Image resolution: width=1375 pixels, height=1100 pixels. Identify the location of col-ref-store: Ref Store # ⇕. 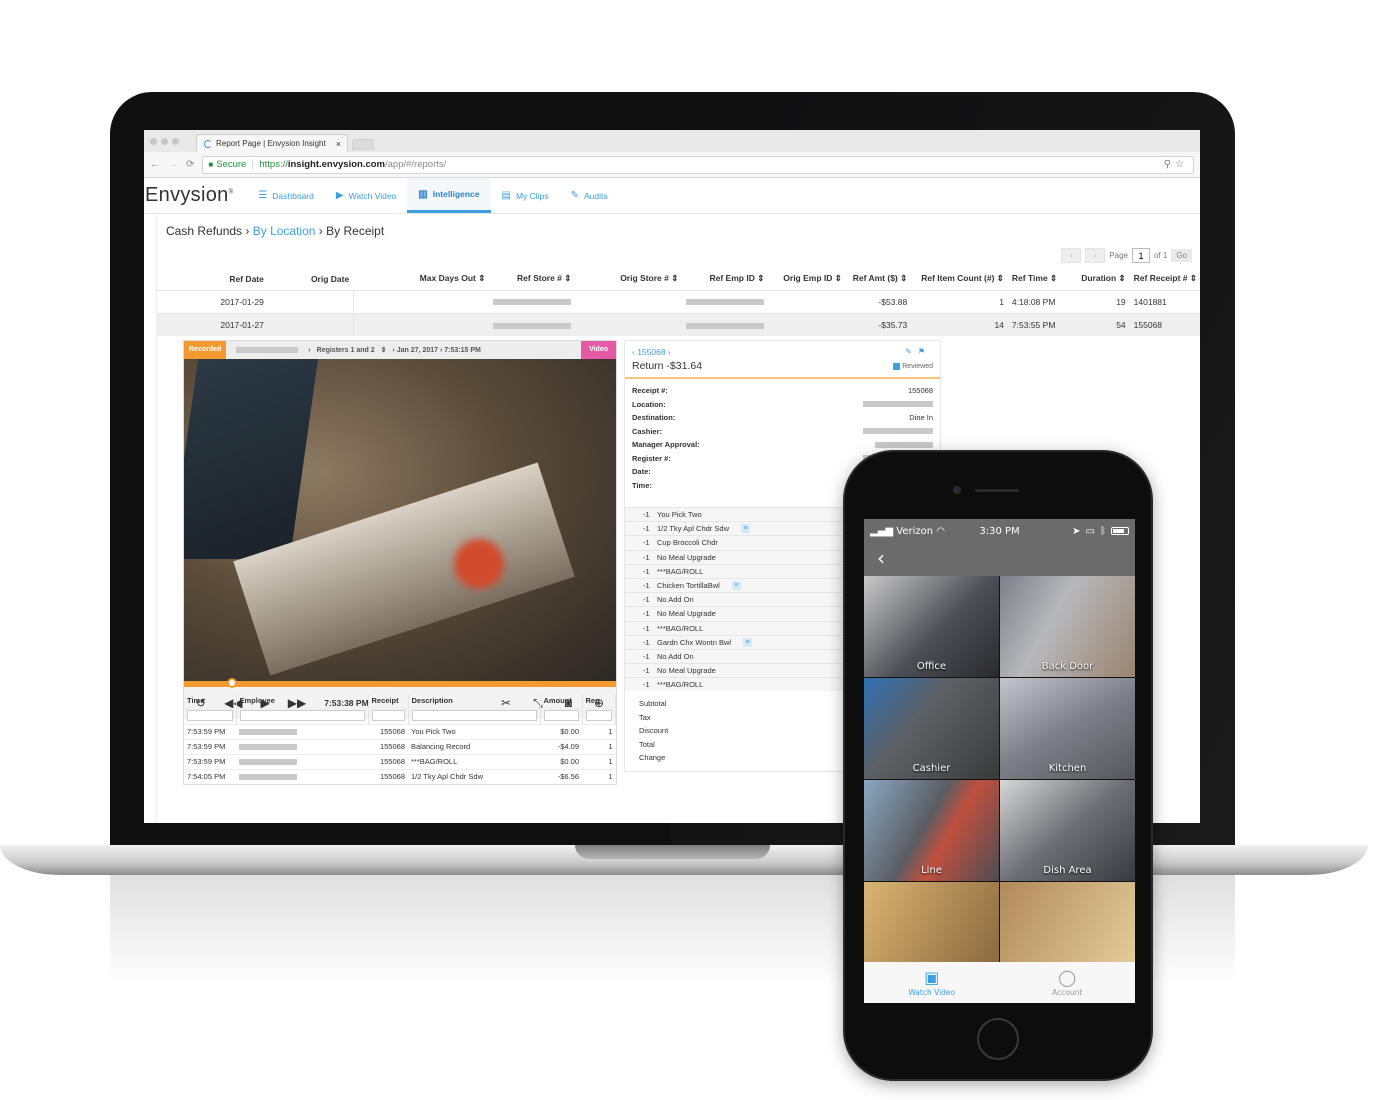
(532, 279).